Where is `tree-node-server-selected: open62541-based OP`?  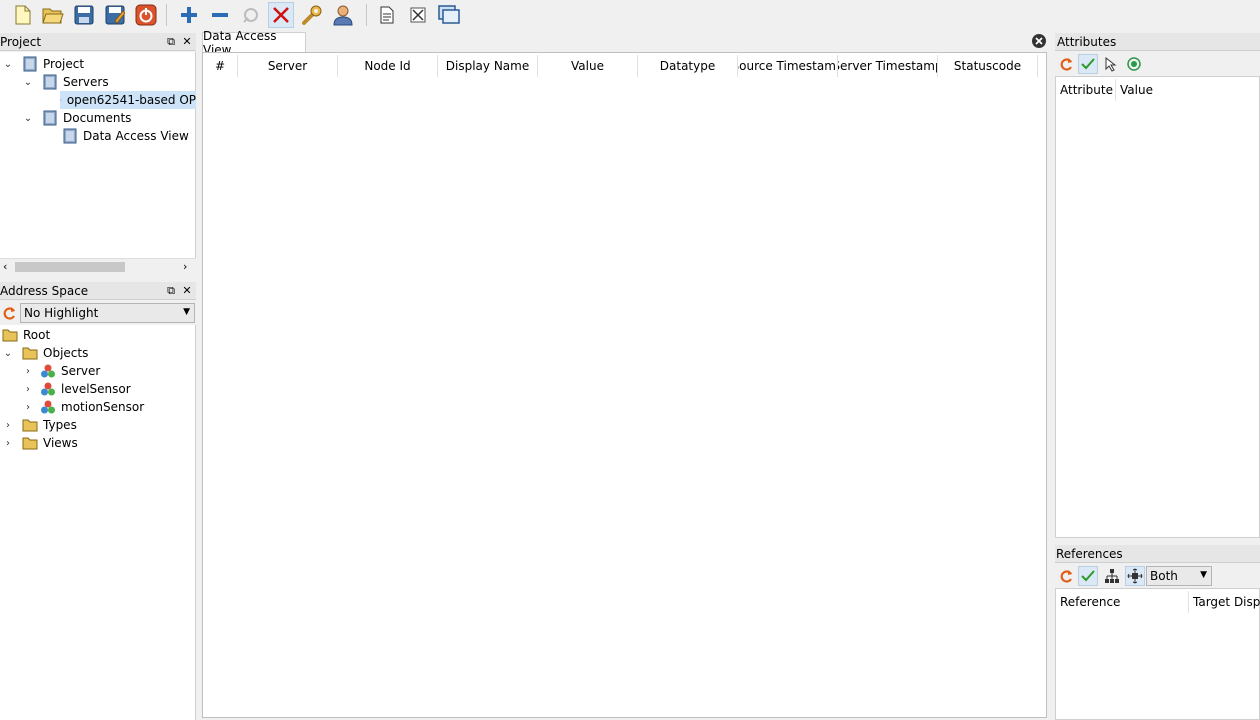
tree-node-server-selected: open62541-based OP is located at coordinates (128, 100).